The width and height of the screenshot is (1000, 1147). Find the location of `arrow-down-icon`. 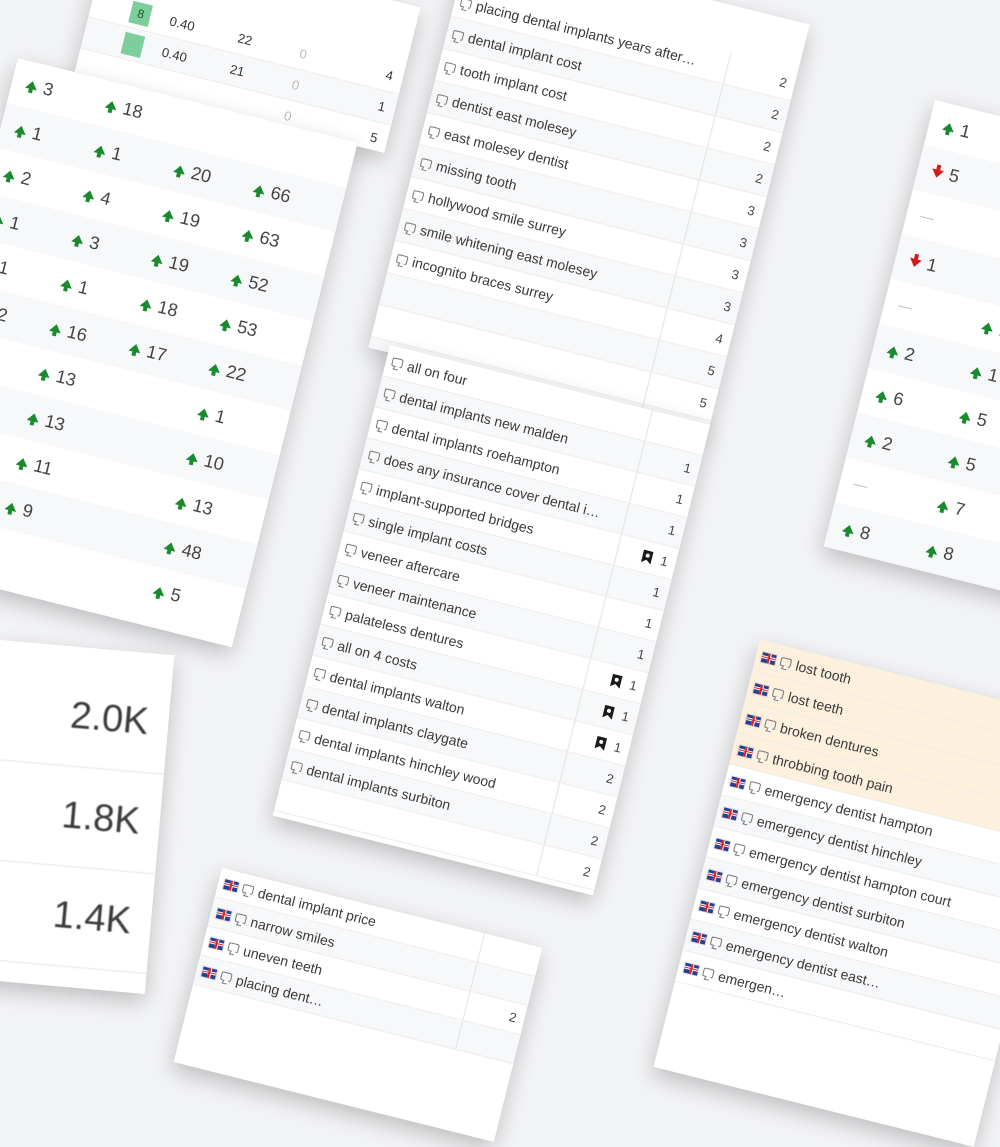

arrow-down-icon is located at coordinates (937, 174).